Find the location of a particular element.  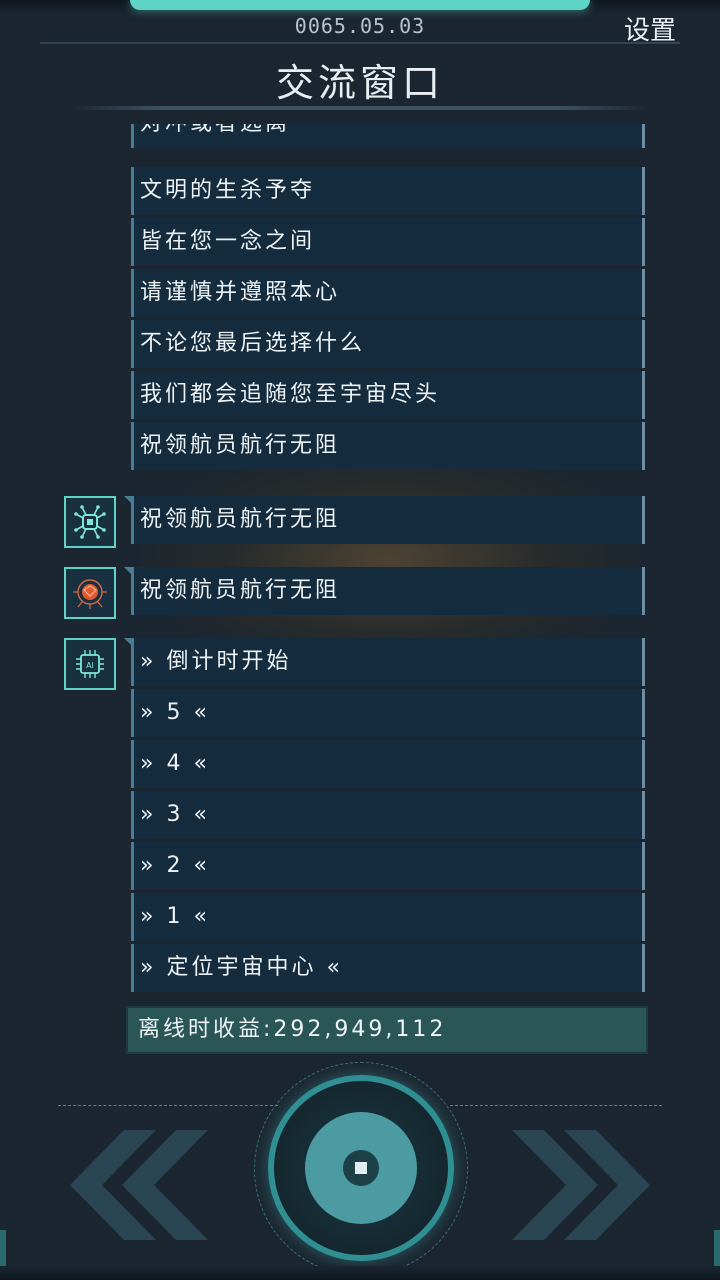

brain-circuit-avatar is located at coordinates (90, 593).